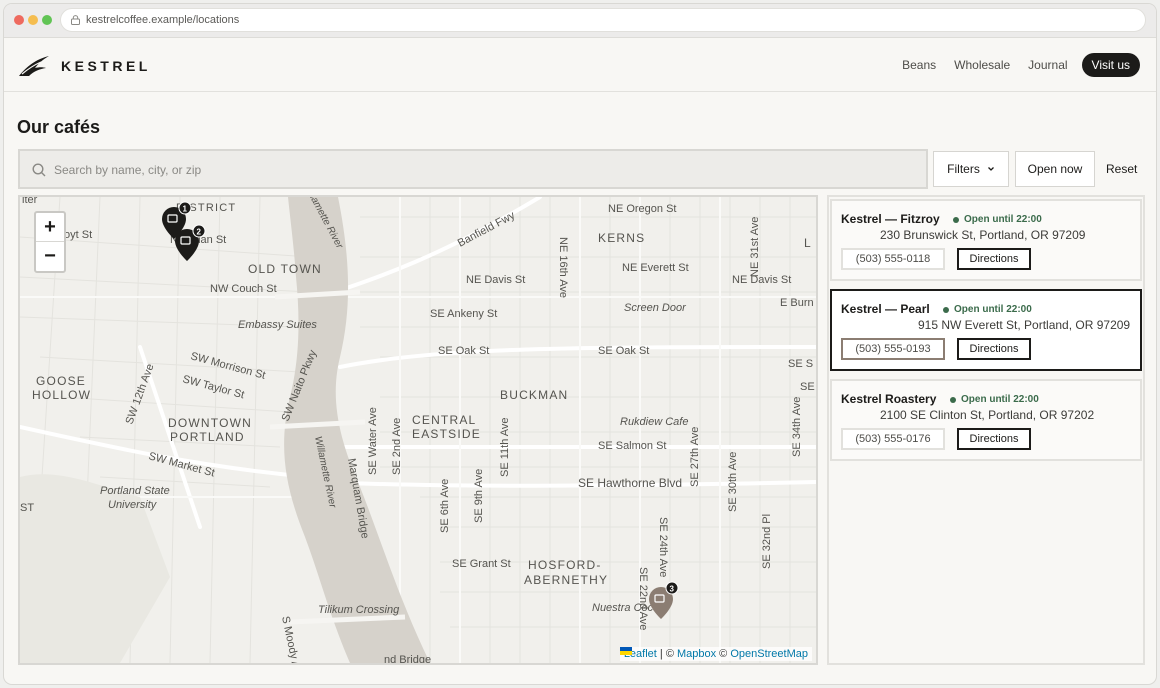  I want to click on map-label-edge-se-s: SE S, so click(800, 364).